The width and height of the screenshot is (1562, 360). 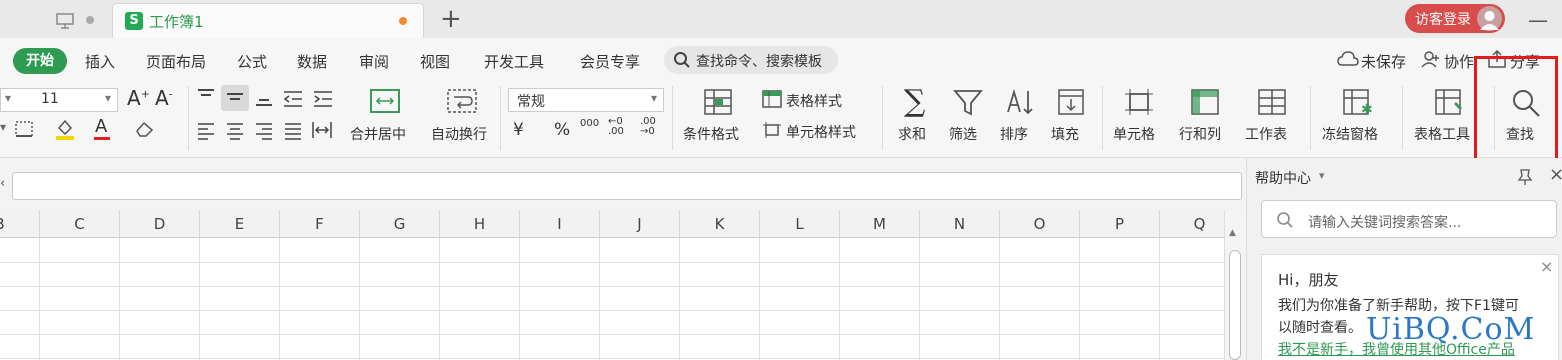 I want to click on new-tab-button: +, so click(x=451, y=19).